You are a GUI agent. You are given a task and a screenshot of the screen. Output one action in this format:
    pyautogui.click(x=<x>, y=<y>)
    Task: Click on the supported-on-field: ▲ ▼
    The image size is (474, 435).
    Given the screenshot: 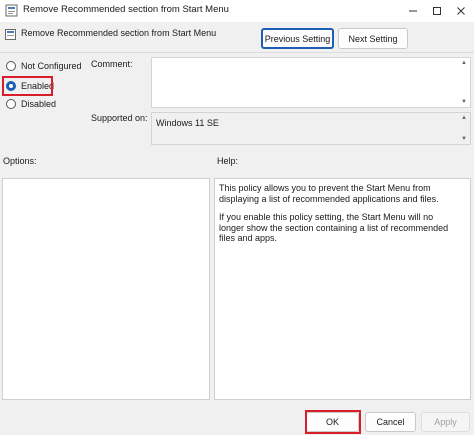 What is the action you would take?
    pyautogui.click(x=311, y=128)
    